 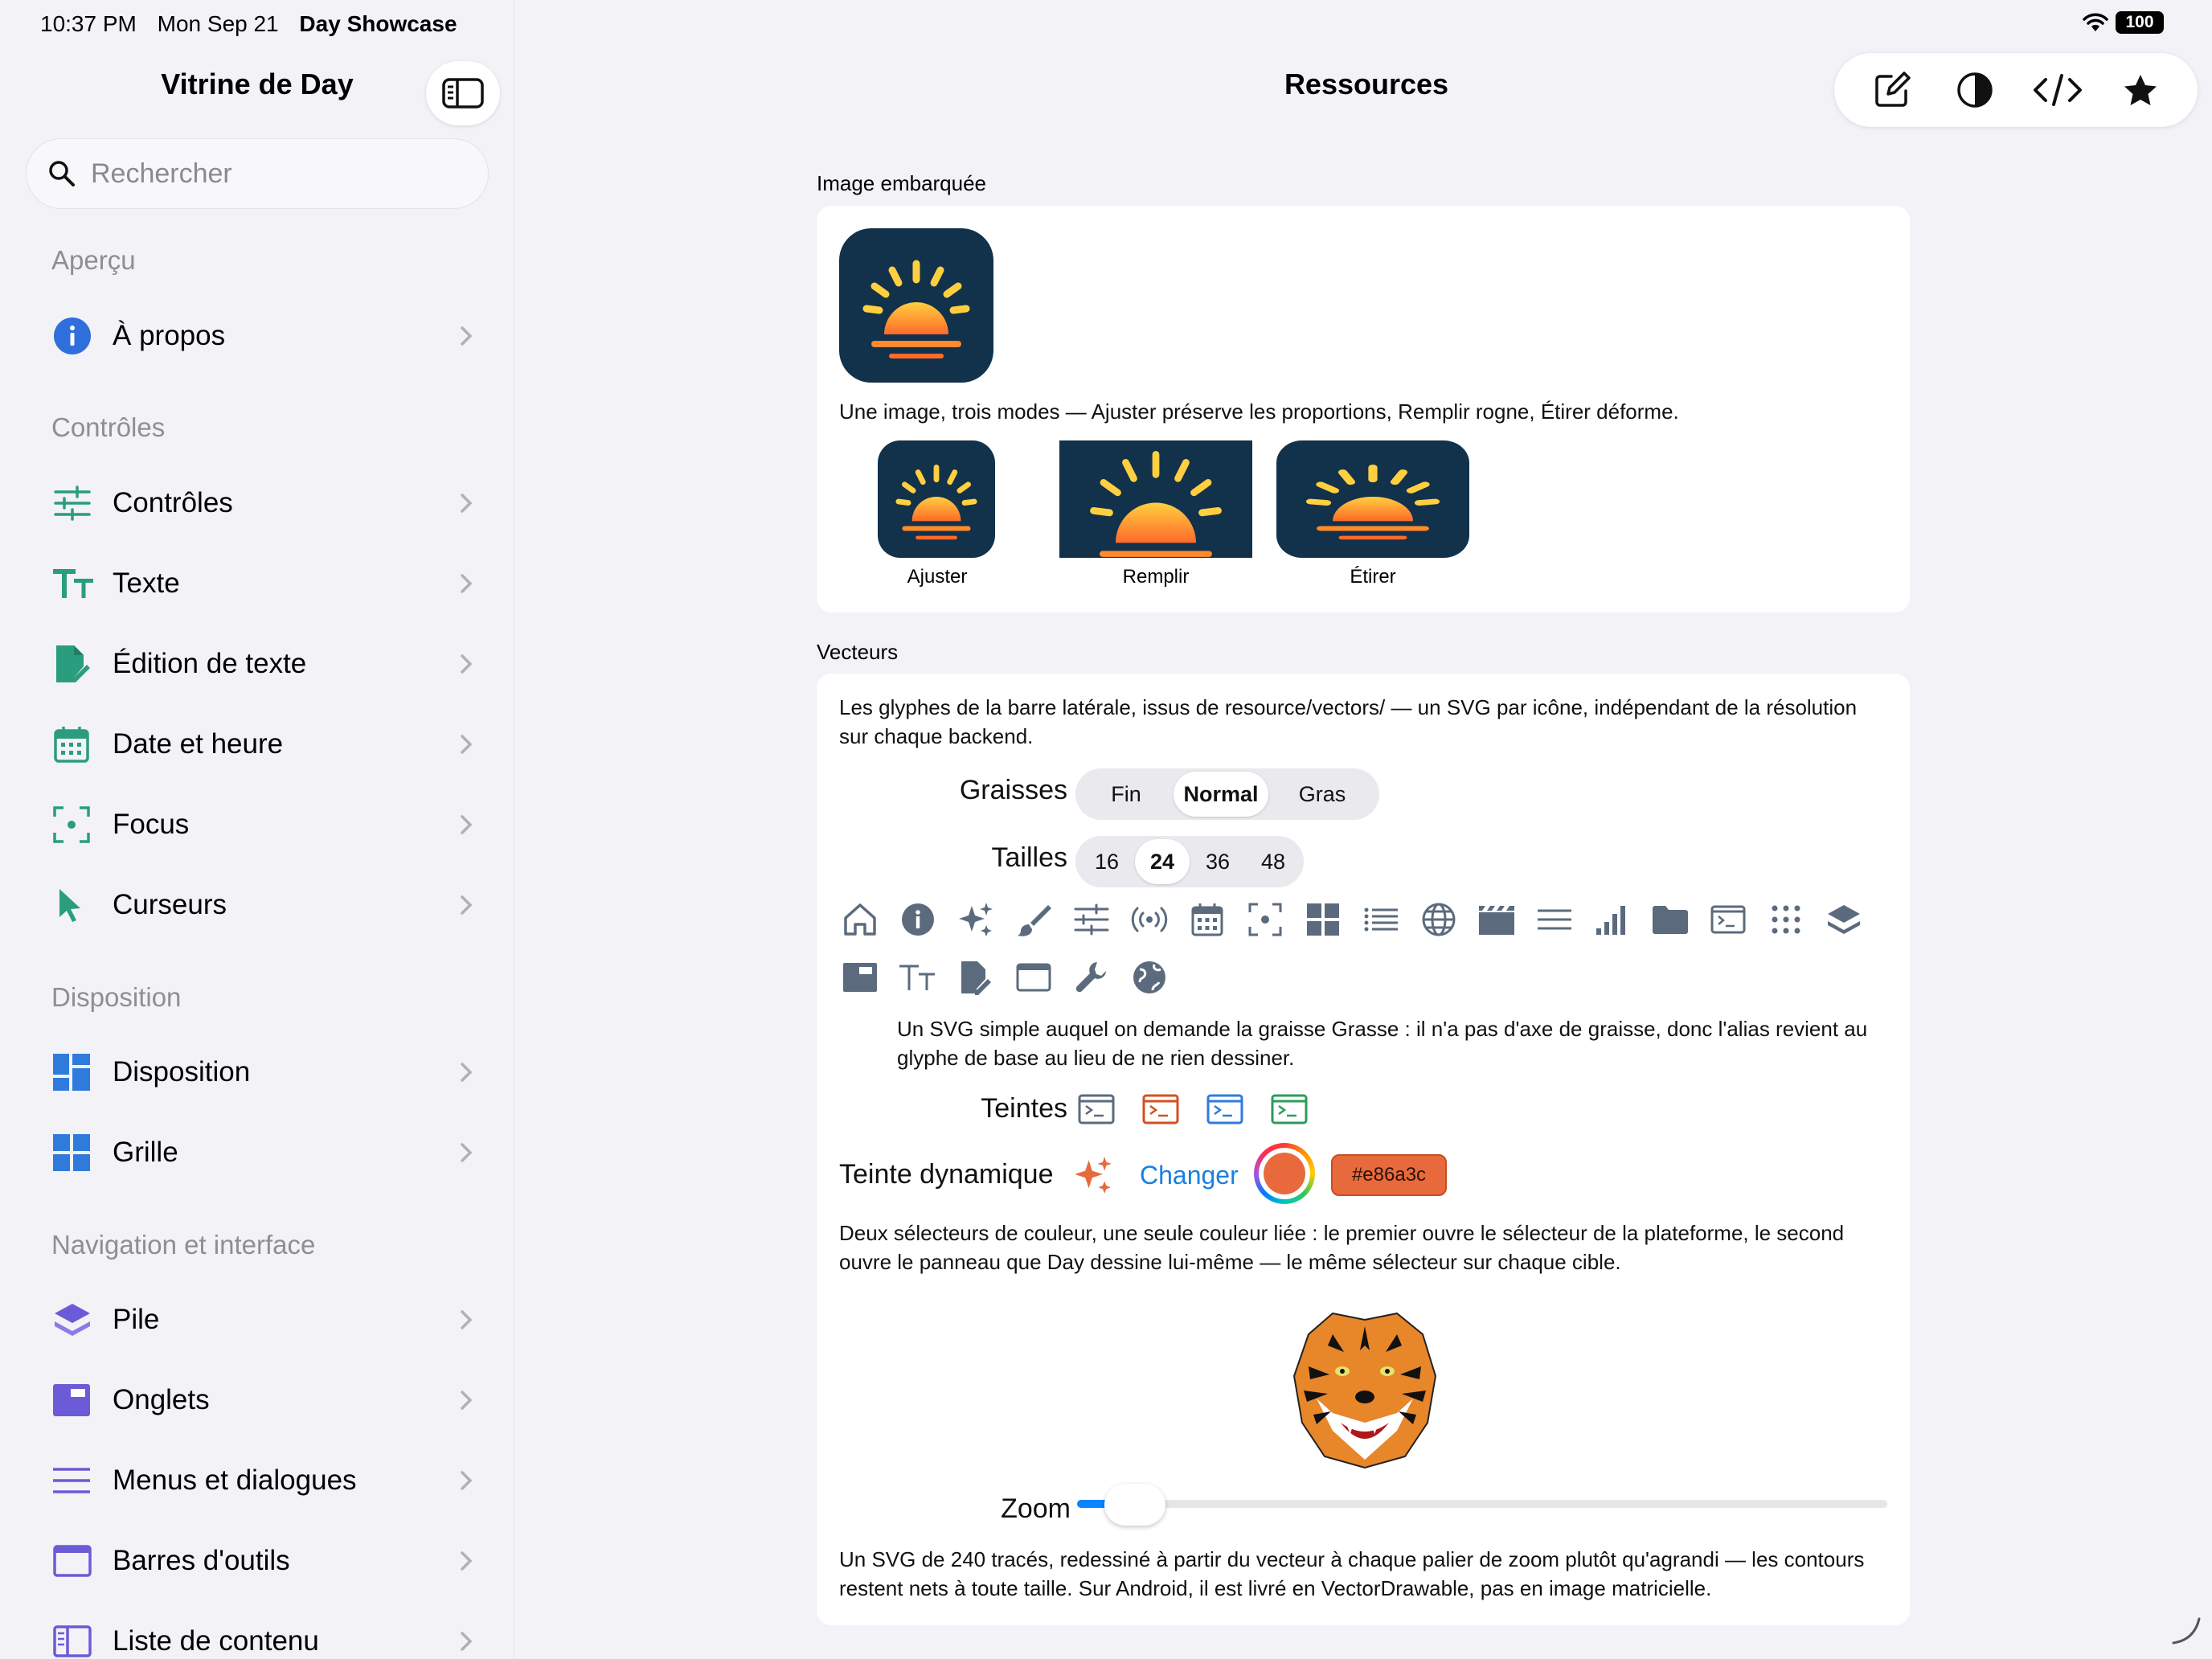 I want to click on toolbar, so click(x=2016, y=90).